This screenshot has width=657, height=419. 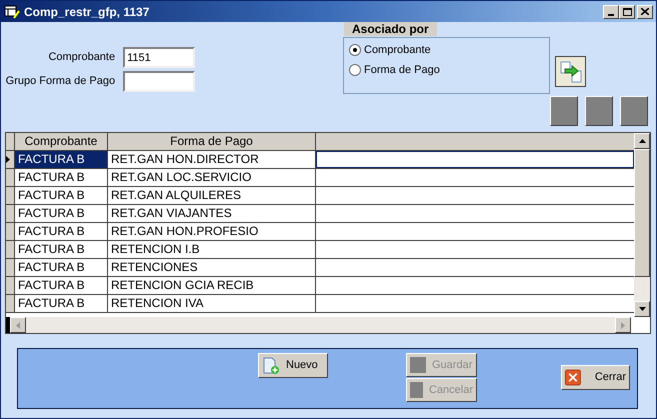 I want to click on radio-label: Forma de Pago, so click(x=402, y=70).